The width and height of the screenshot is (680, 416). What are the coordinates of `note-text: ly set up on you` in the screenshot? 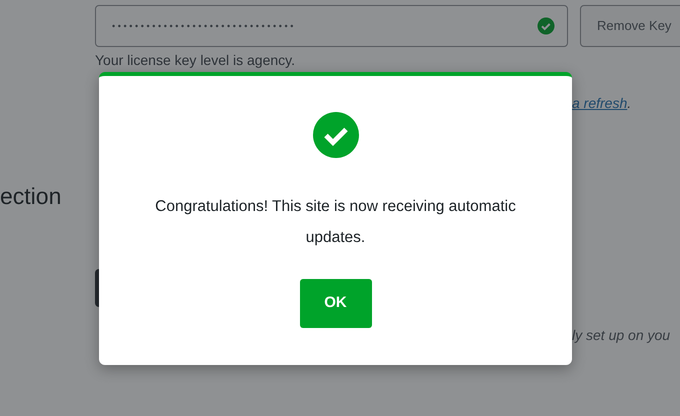 It's located at (621, 335).